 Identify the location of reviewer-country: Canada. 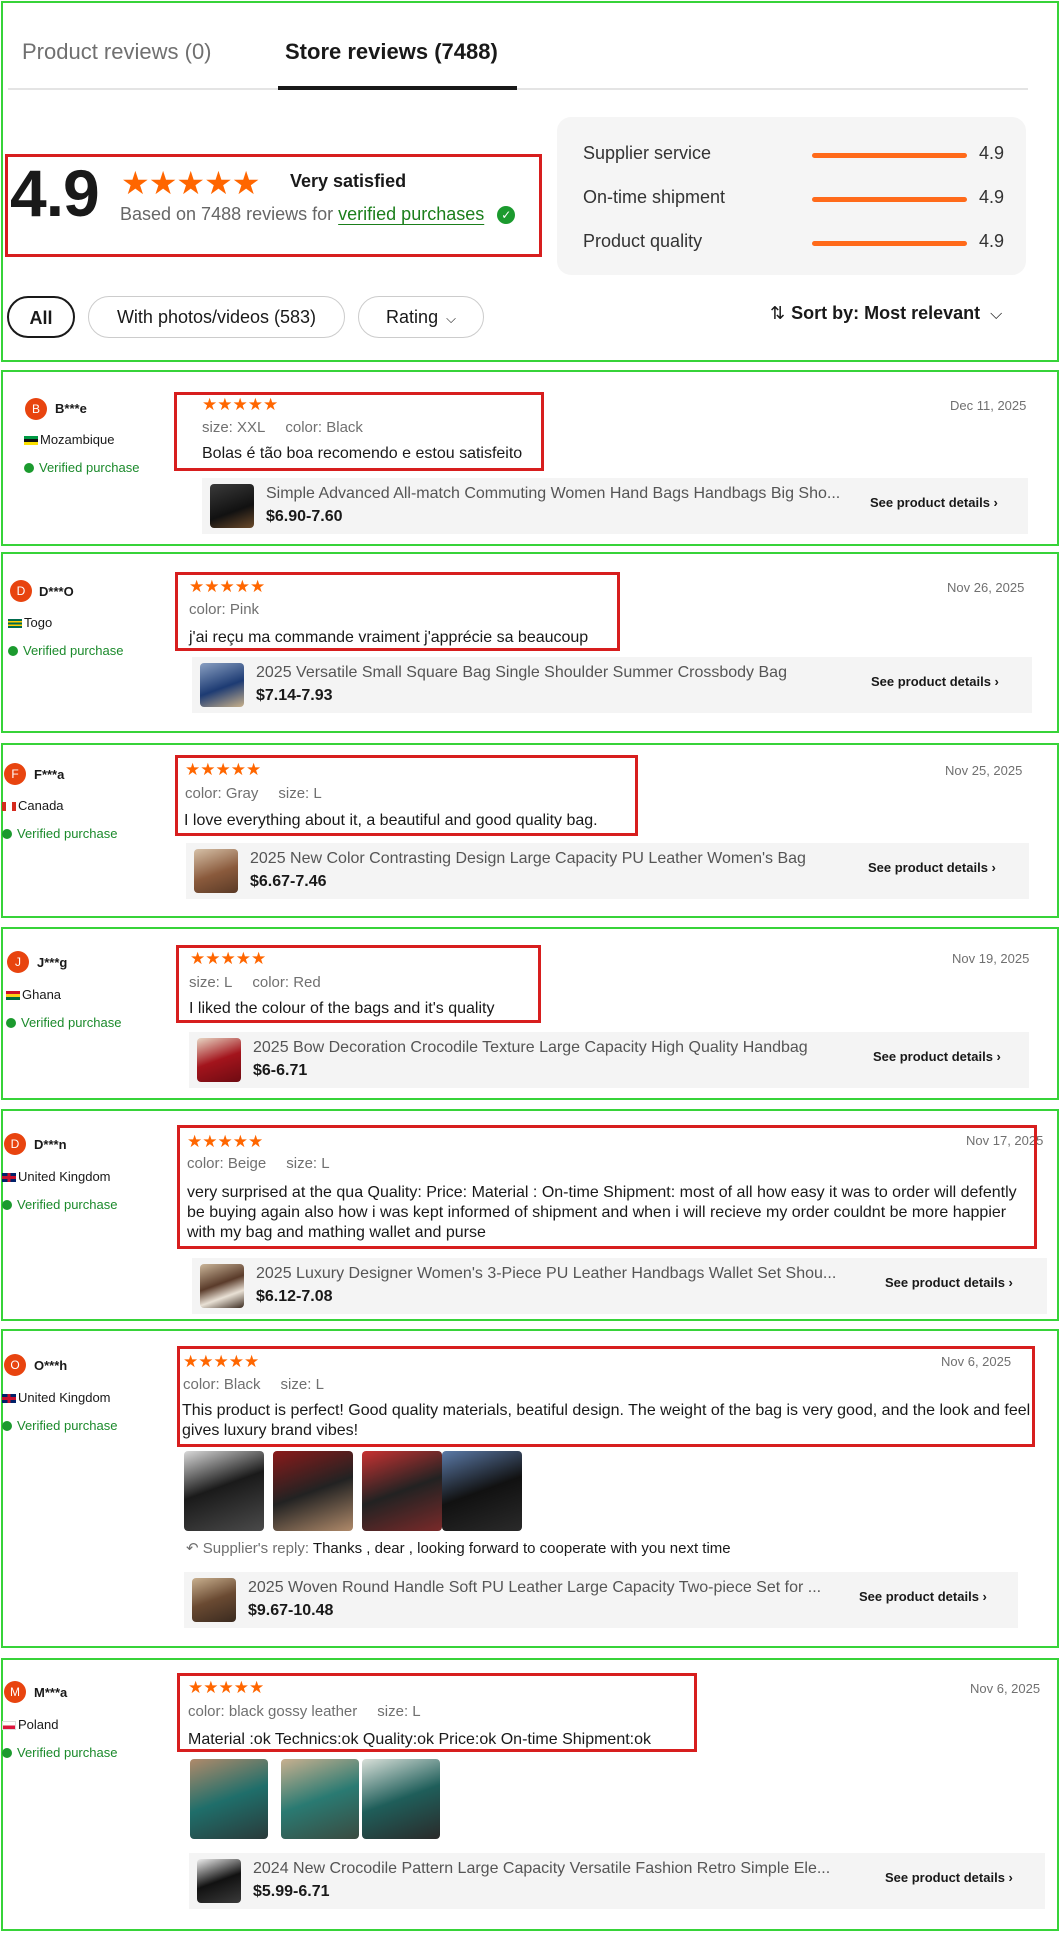
(33, 805).